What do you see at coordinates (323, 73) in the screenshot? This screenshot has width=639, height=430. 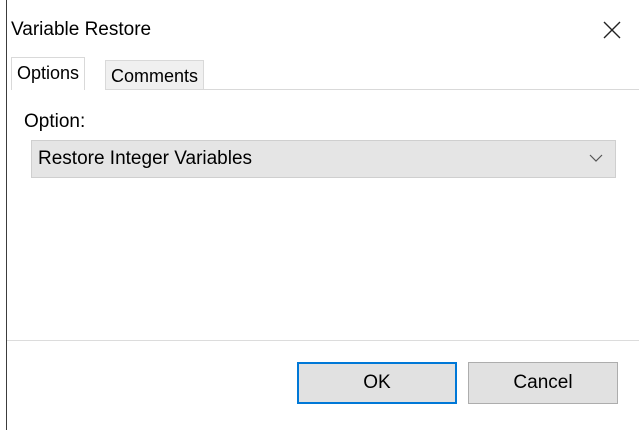 I see `tab-strip: Options Comments` at bounding box center [323, 73].